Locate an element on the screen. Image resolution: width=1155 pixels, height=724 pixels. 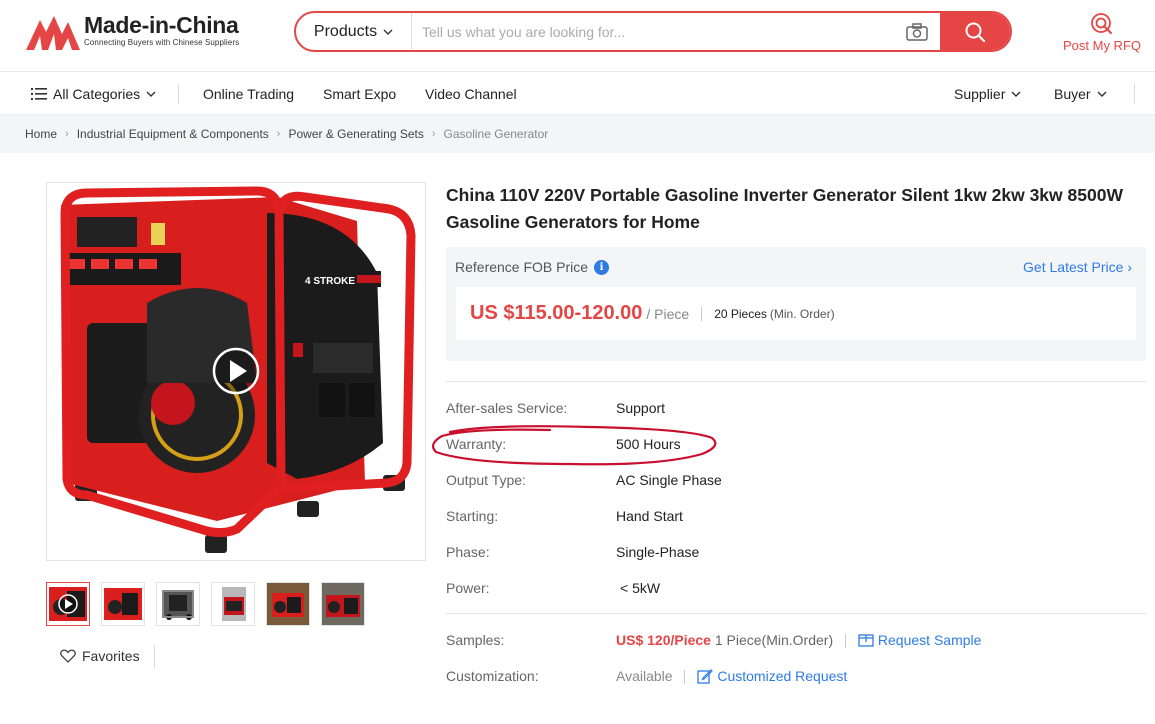
post-rfq-button: Post My RFQ is located at coordinates (1102, 32).